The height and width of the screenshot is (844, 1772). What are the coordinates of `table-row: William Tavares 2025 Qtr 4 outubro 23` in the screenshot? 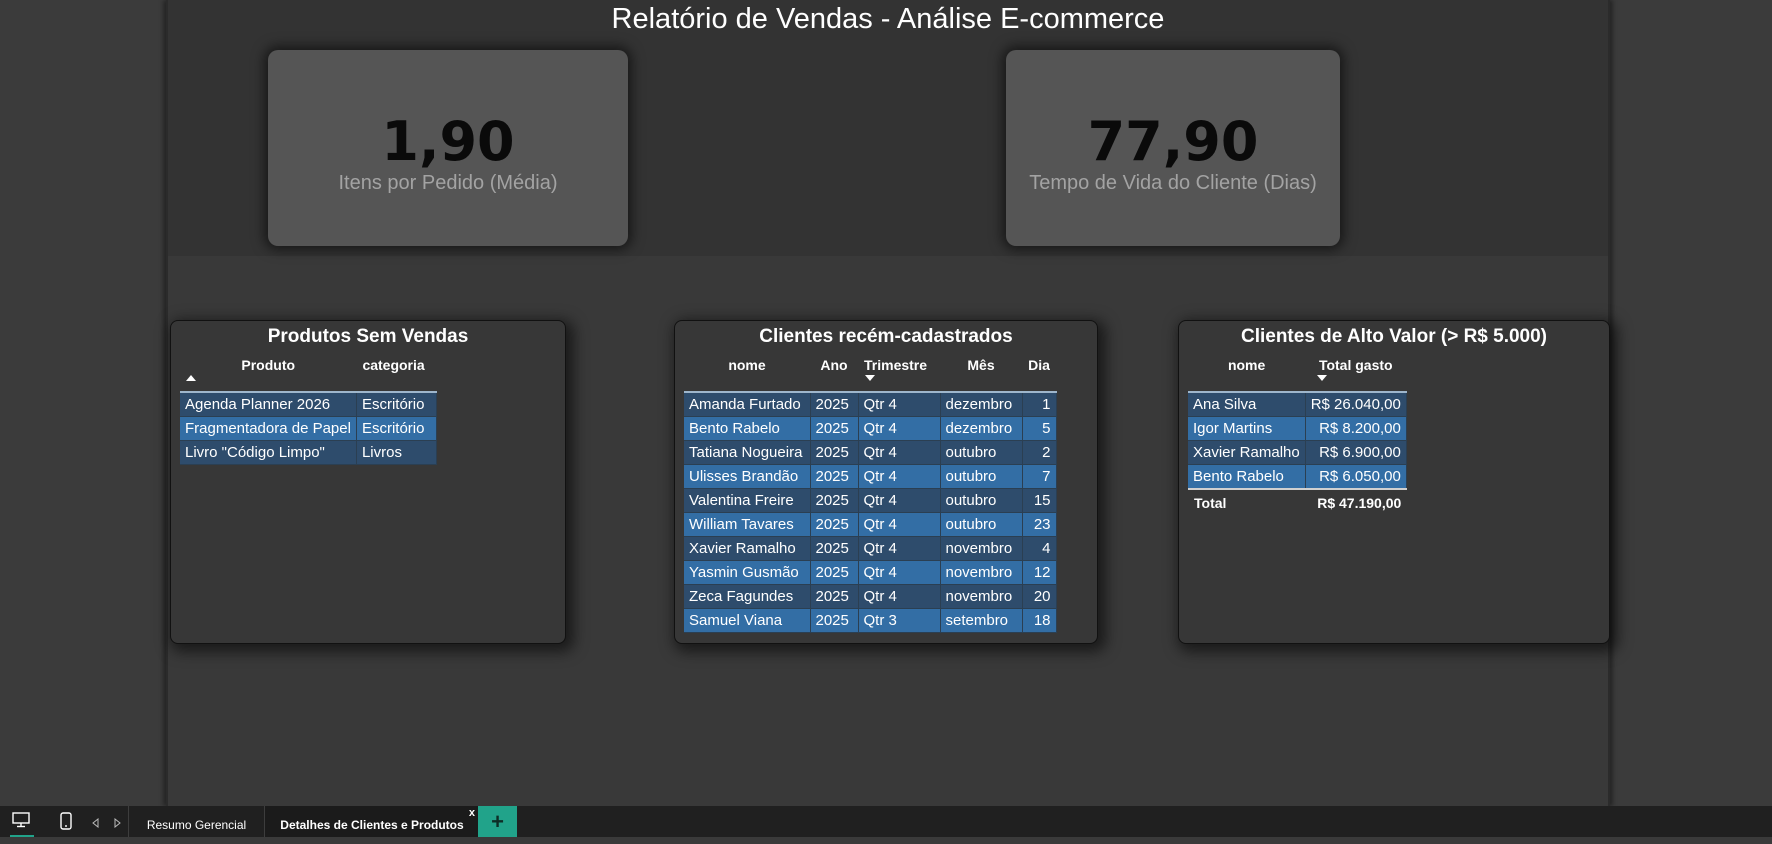 It's located at (870, 524).